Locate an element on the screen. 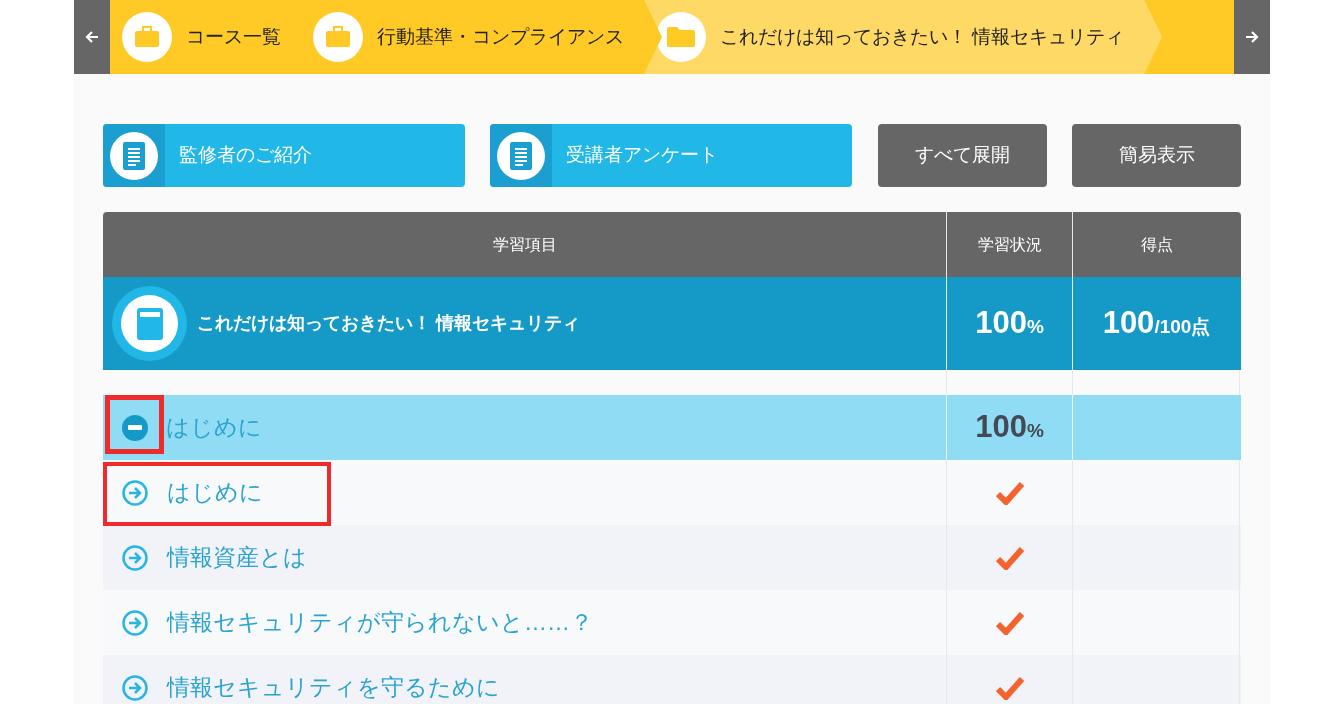  forward-arrow-button is located at coordinates (1252, 37).